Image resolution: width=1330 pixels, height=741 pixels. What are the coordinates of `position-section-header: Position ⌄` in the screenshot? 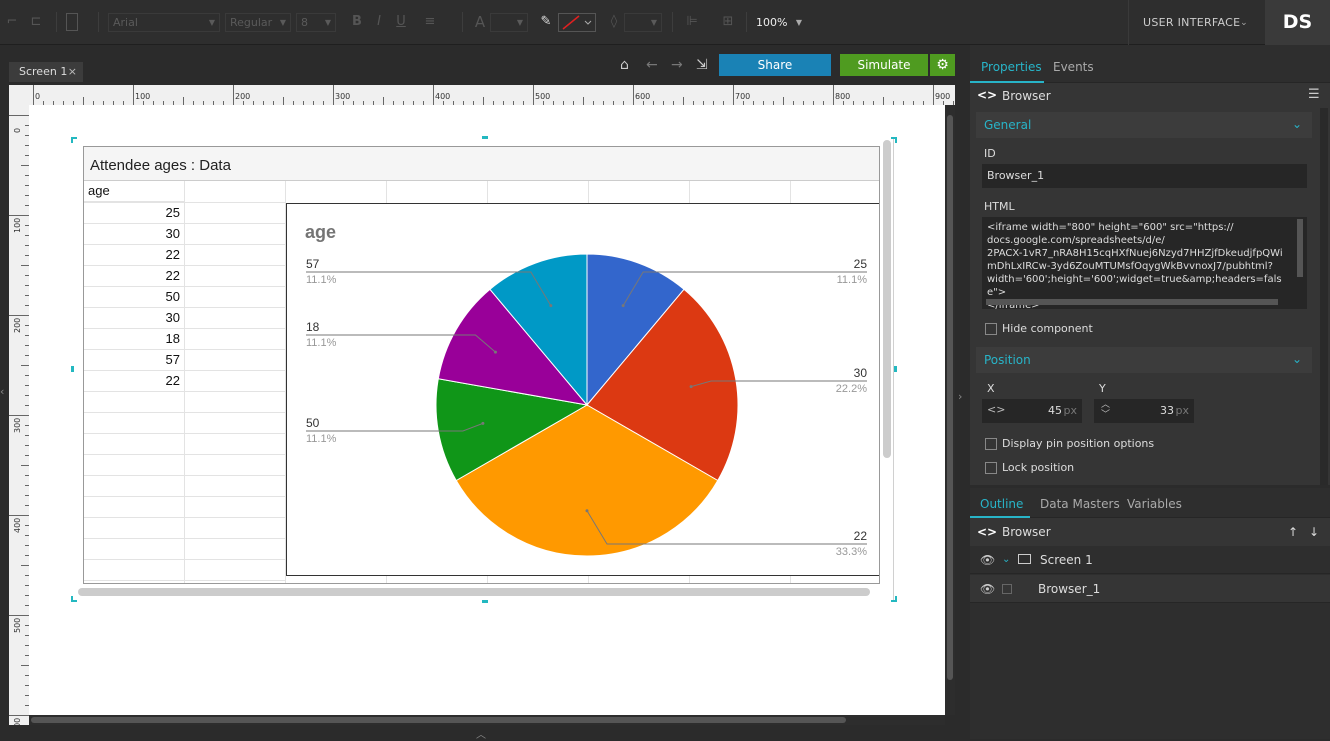 It's located at (1144, 360).